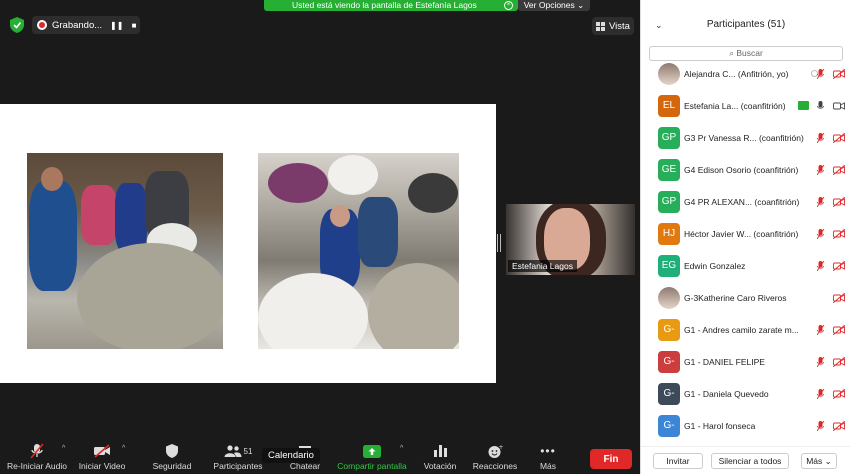 The width and height of the screenshot is (850, 474). What do you see at coordinates (358, 251) in the screenshot?
I see `recycling-photo-right` at bounding box center [358, 251].